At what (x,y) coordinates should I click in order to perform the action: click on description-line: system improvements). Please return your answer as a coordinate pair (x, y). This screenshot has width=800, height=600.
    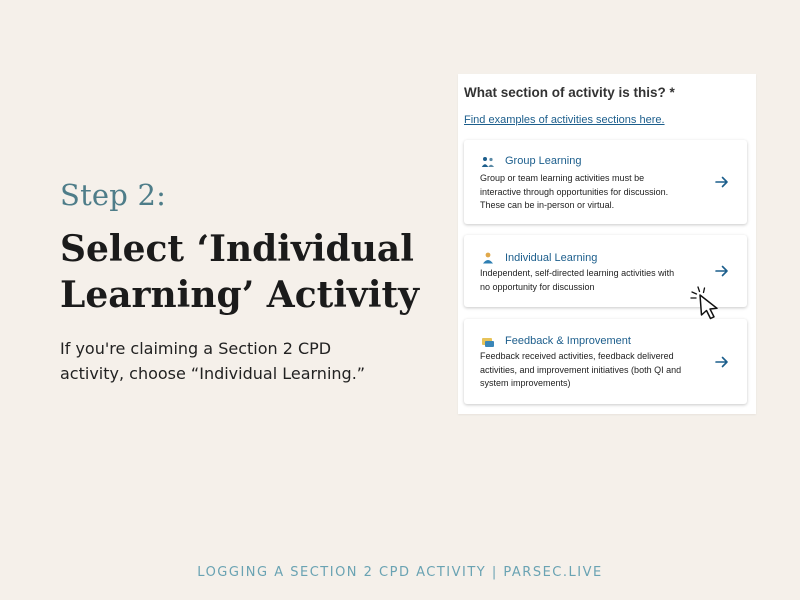
    Looking at the image, I should click on (525, 383).